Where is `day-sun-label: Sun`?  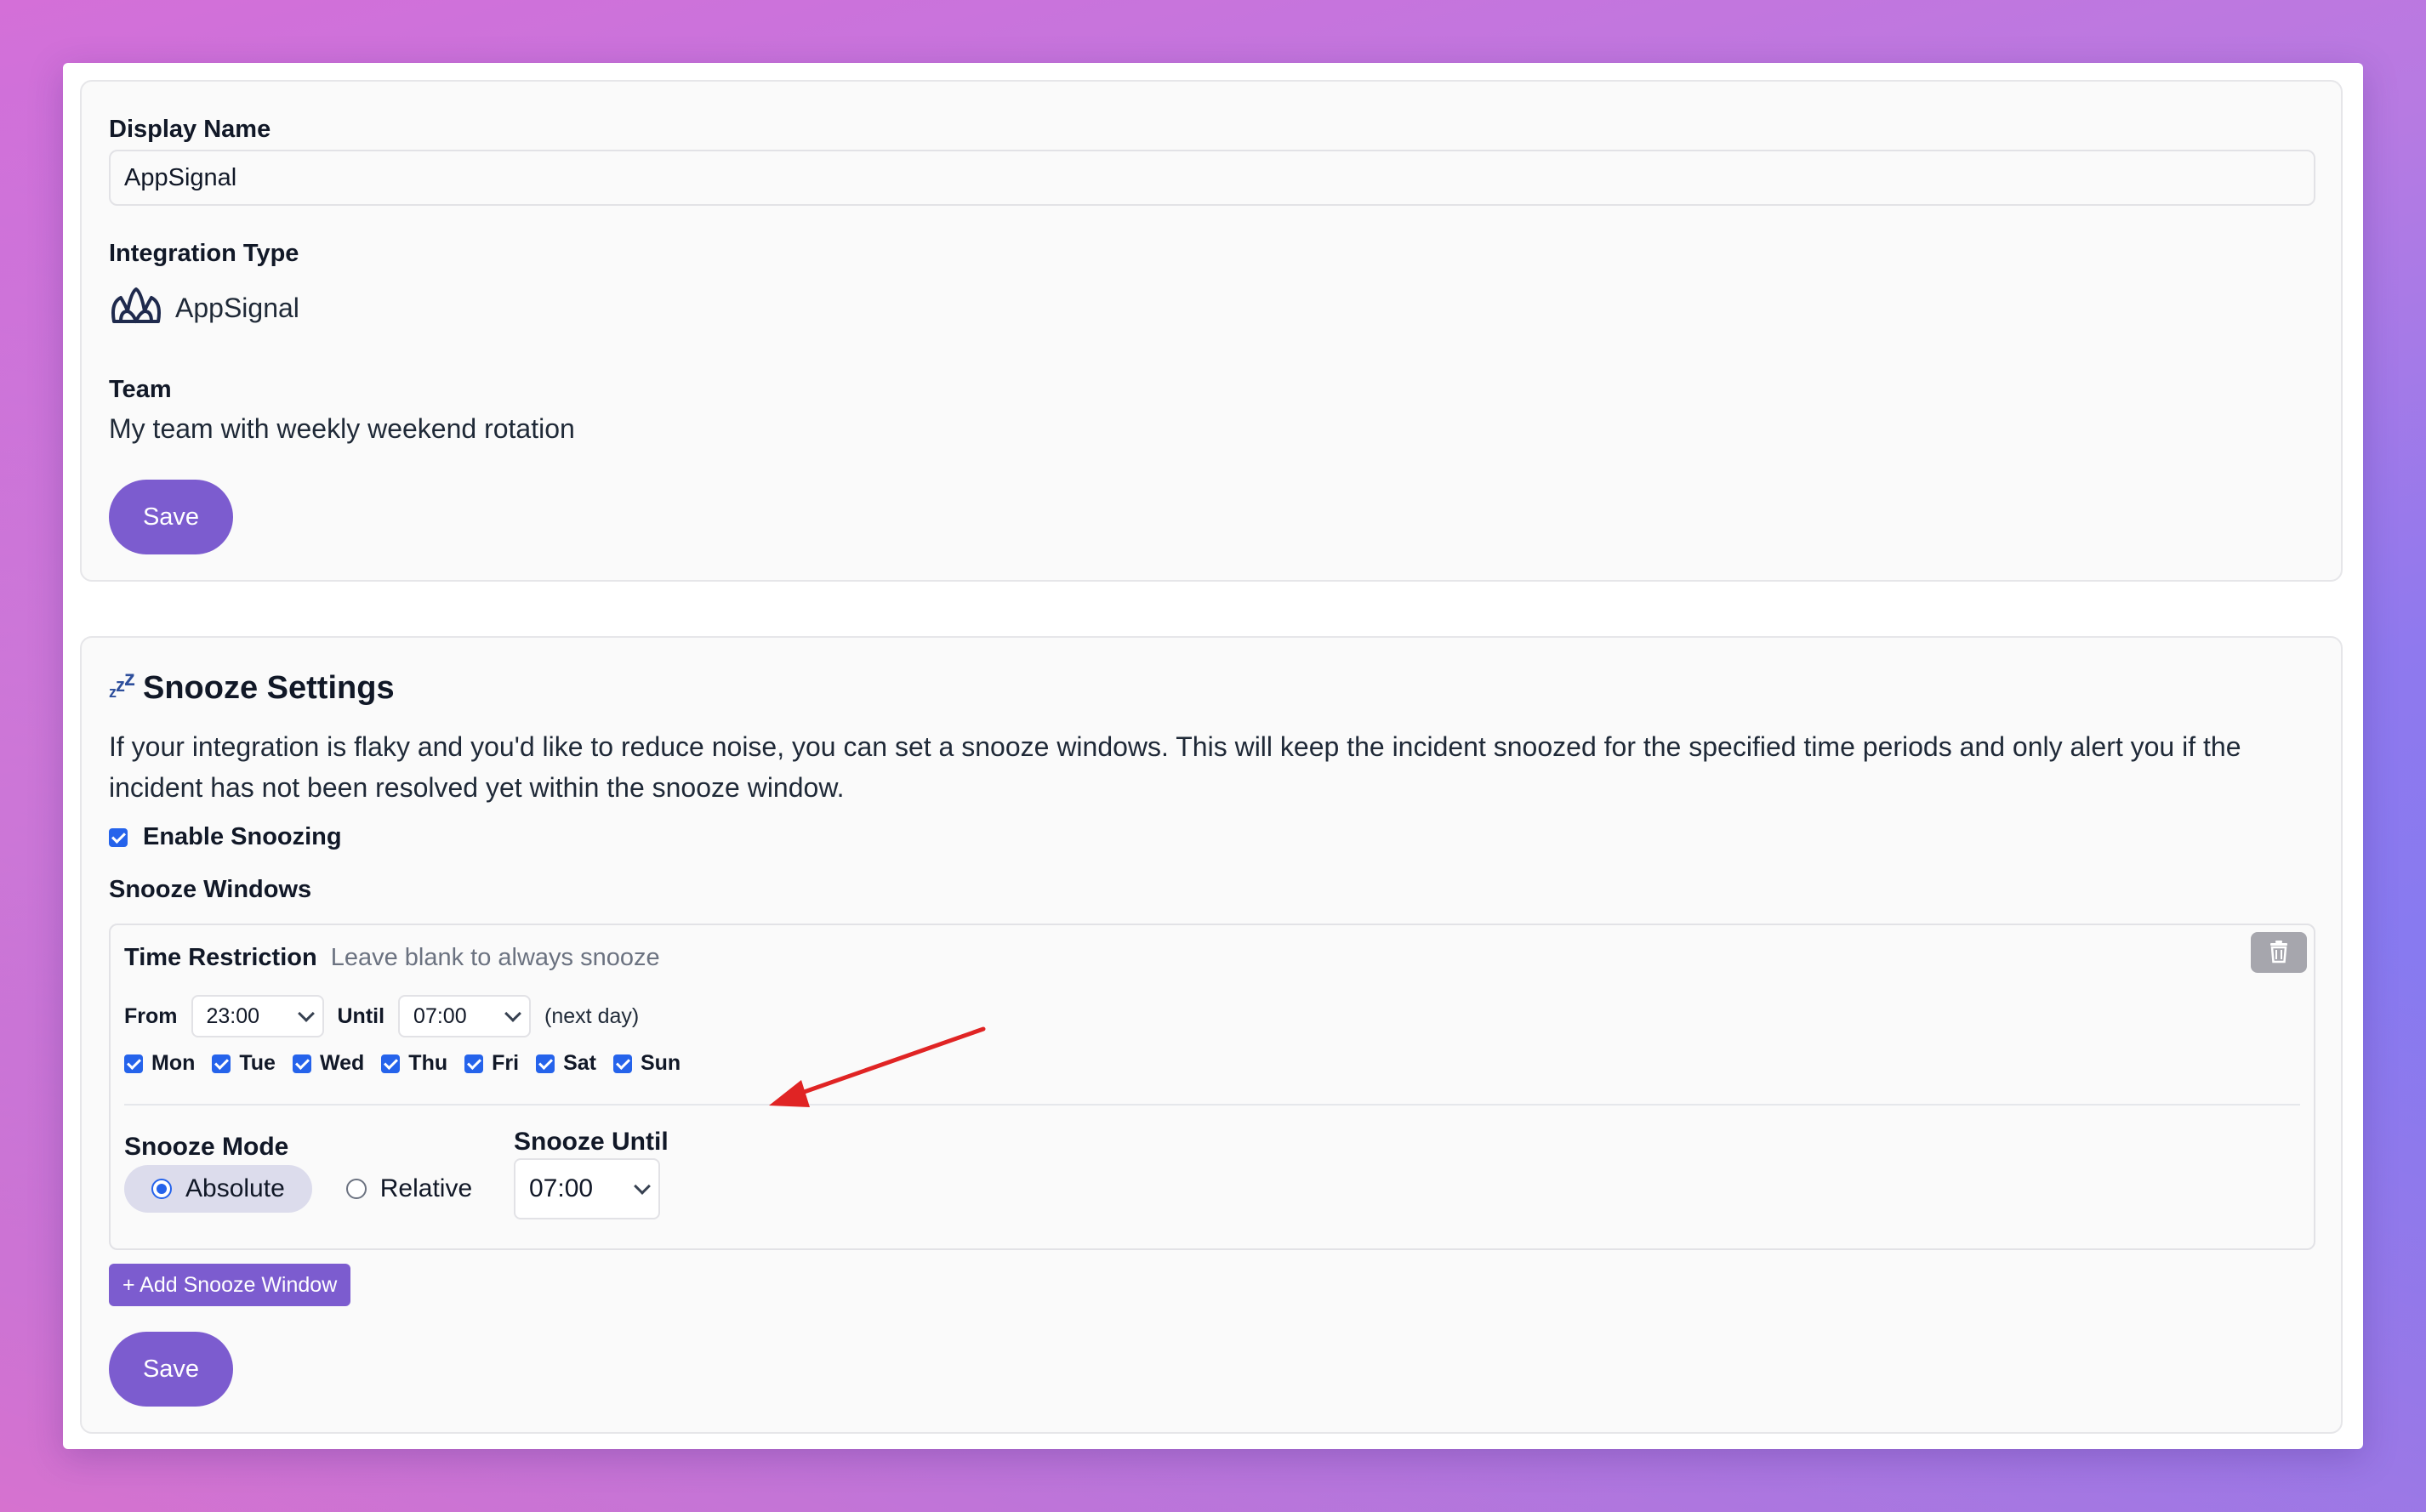
day-sun-label: Sun is located at coordinates (660, 1063).